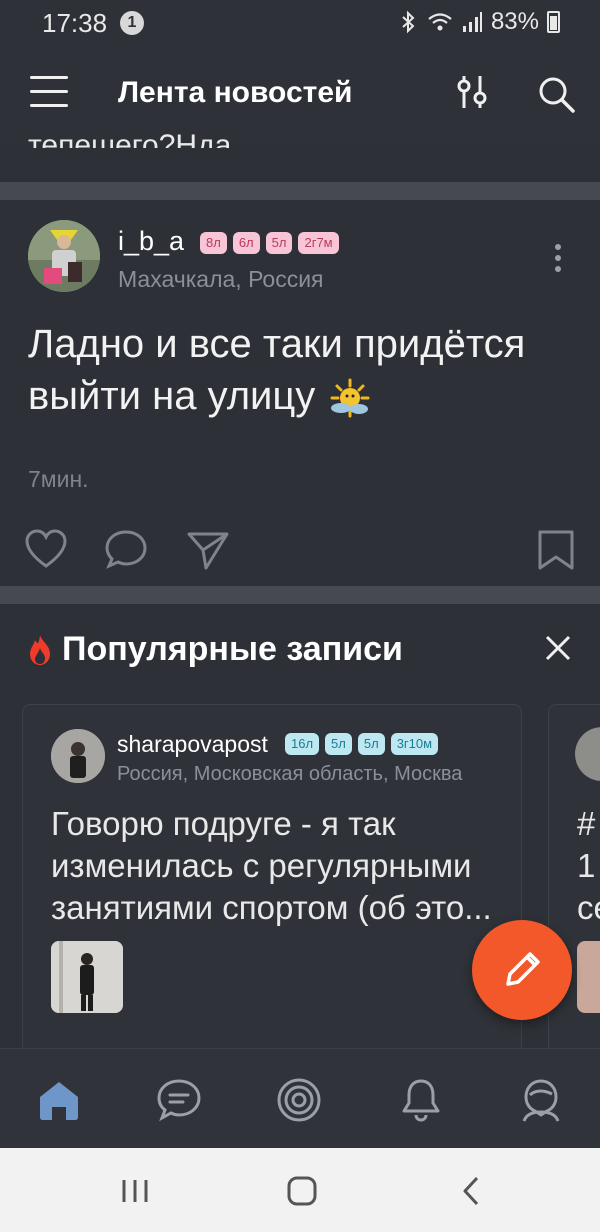 This screenshot has width=600, height=1232. I want to click on sun-emoji-icon, so click(350, 398).